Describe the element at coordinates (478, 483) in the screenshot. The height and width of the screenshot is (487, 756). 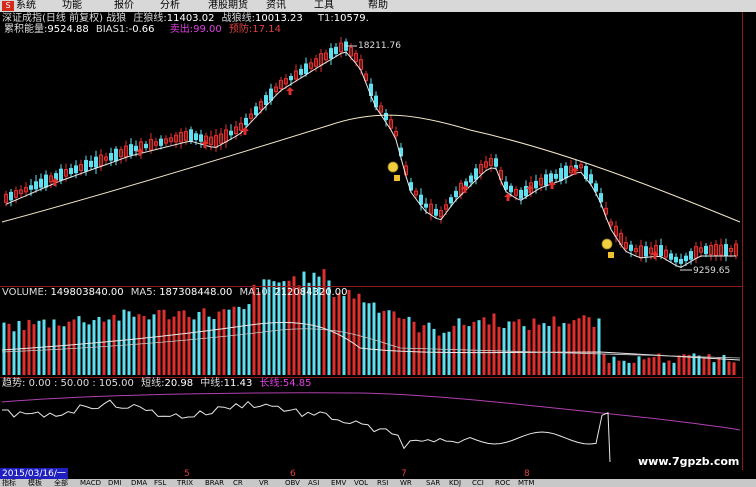
I see `tab-cci: CCI` at that location.